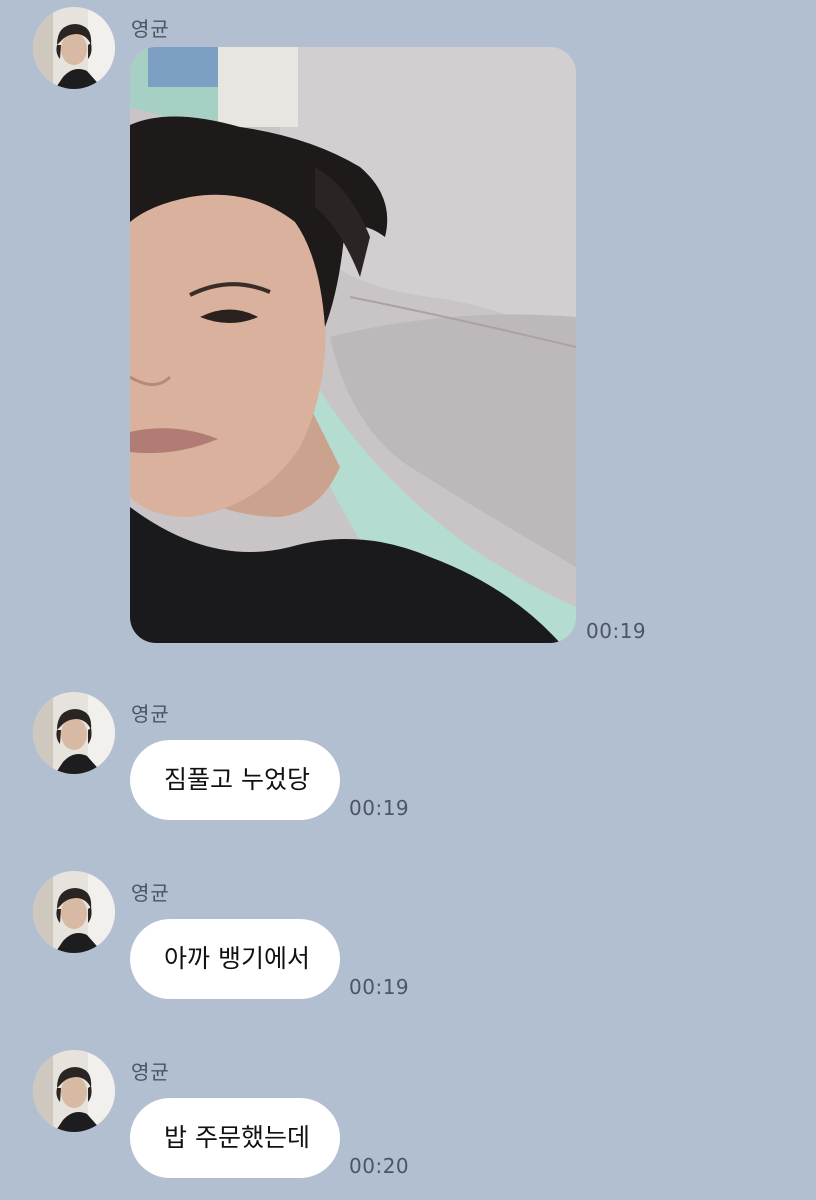 This screenshot has width=816, height=1200. What do you see at coordinates (408, 1118) in the screenshot?
I see `message-row-text: 영균 밥 주문했는데 00:20` at bounding box center [408, 1118].